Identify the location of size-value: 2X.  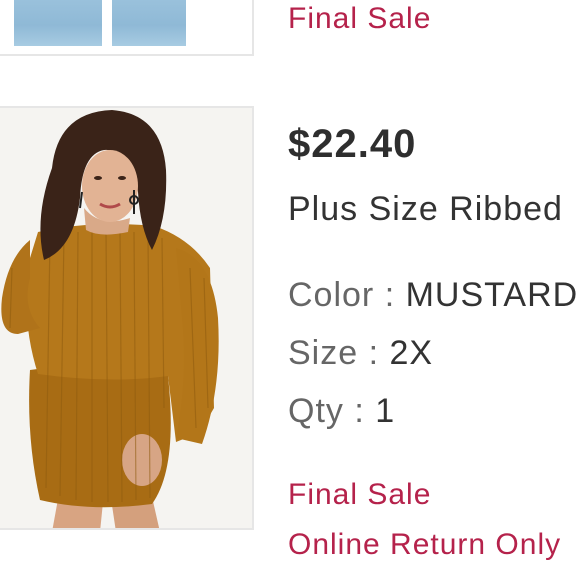
(411, 353).